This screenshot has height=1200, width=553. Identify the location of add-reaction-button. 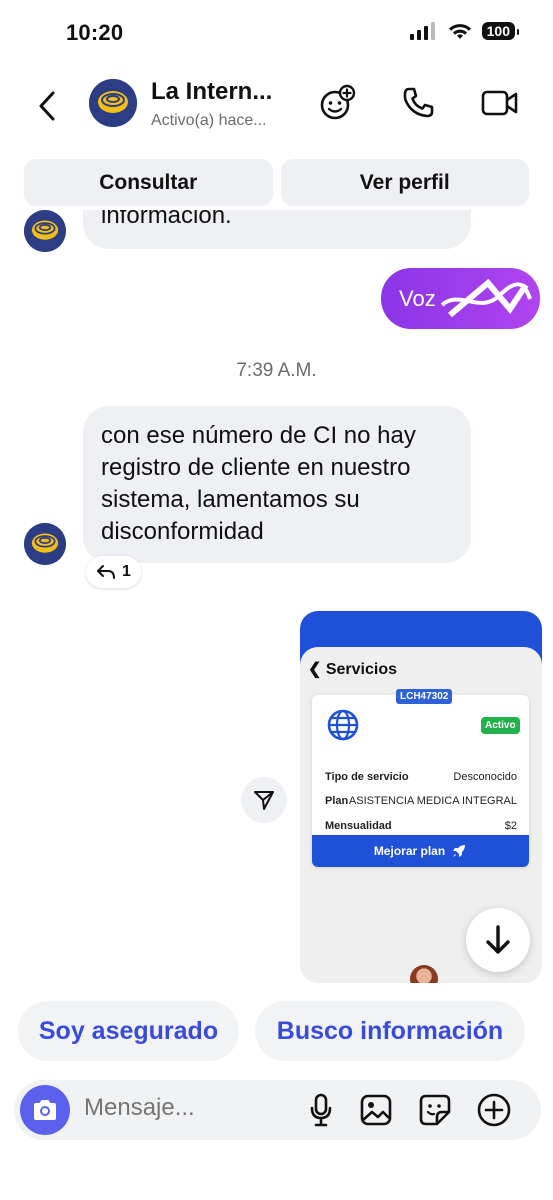
(337, 103).